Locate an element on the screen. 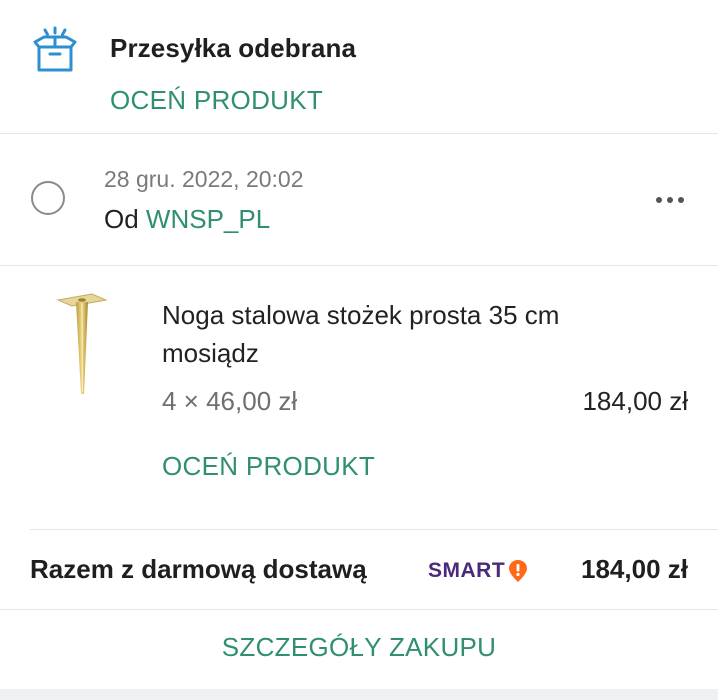  product-thumbnail is located at coordinates (82, 346).